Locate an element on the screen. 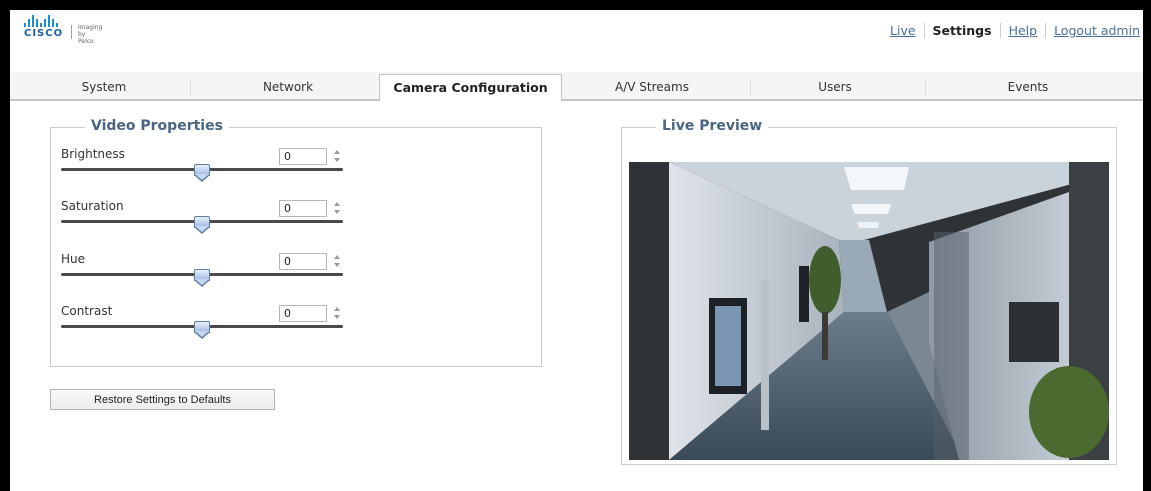 The image size is (1151, 491). contrast-spinner-icon is located at coordinates (337, 313).